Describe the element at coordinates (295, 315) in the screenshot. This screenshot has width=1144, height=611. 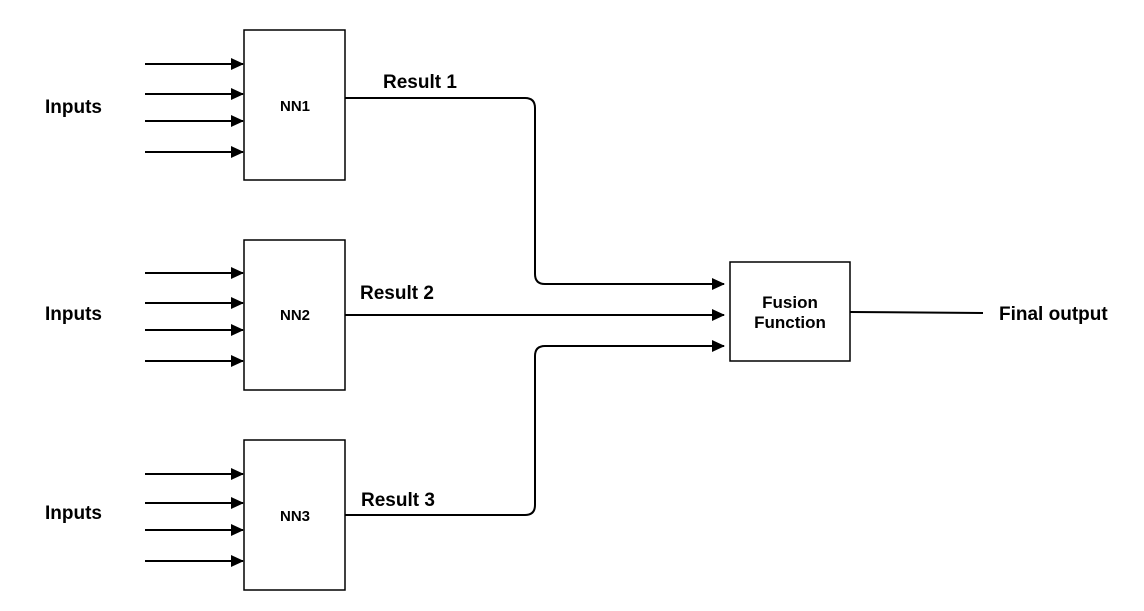
I see `nn2-label: NN2` at that location.